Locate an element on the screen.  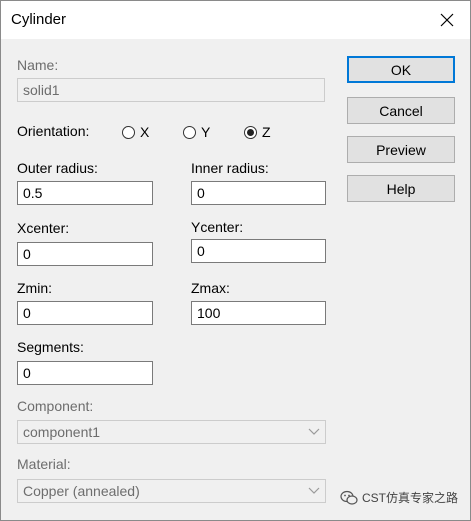
watermark: CST仿真专家之路 is located at coordinates (399, 497).